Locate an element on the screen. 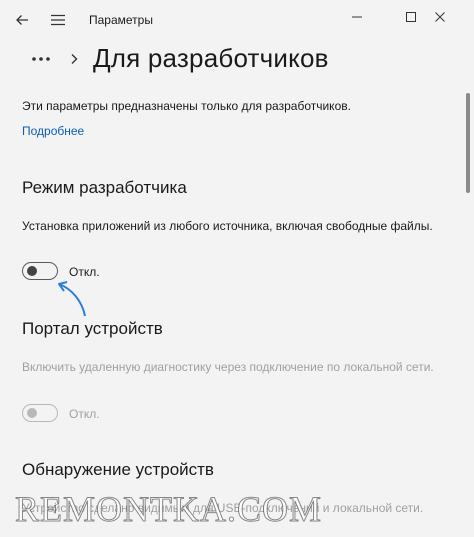 The image size is (474, 537). close-icon is located at coordinates (440, 17).